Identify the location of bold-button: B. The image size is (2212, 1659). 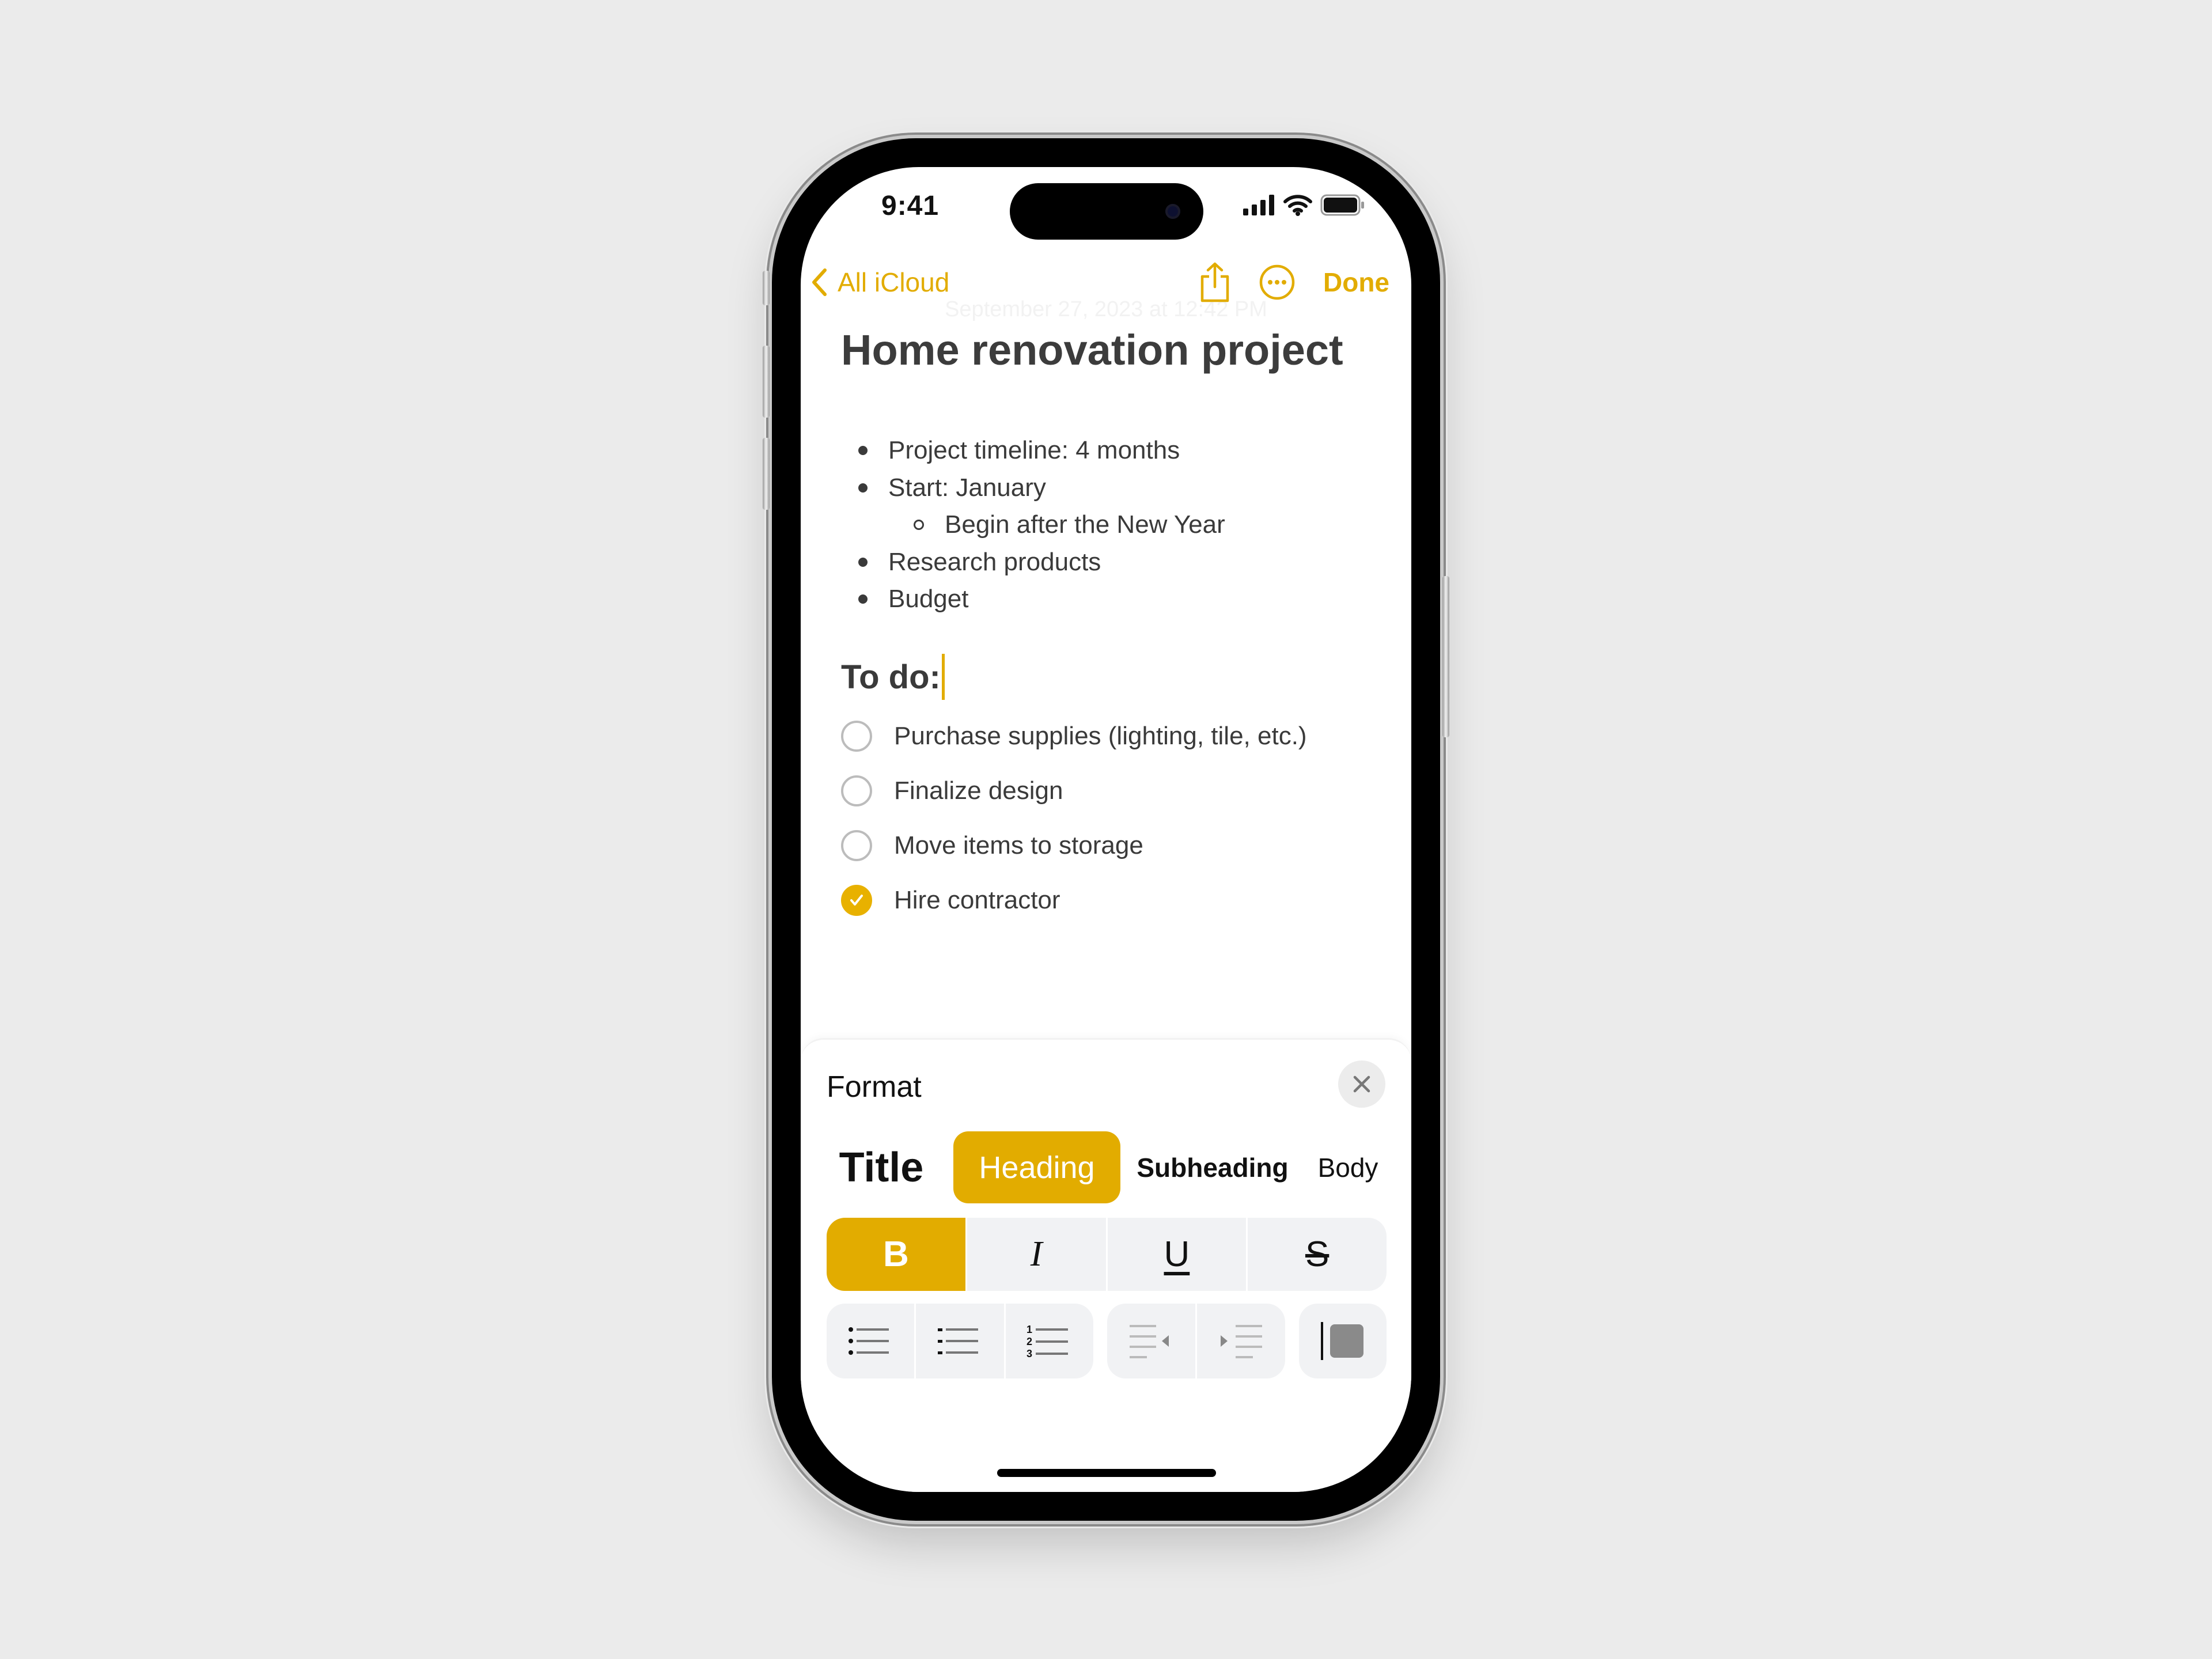
(896, 1254).